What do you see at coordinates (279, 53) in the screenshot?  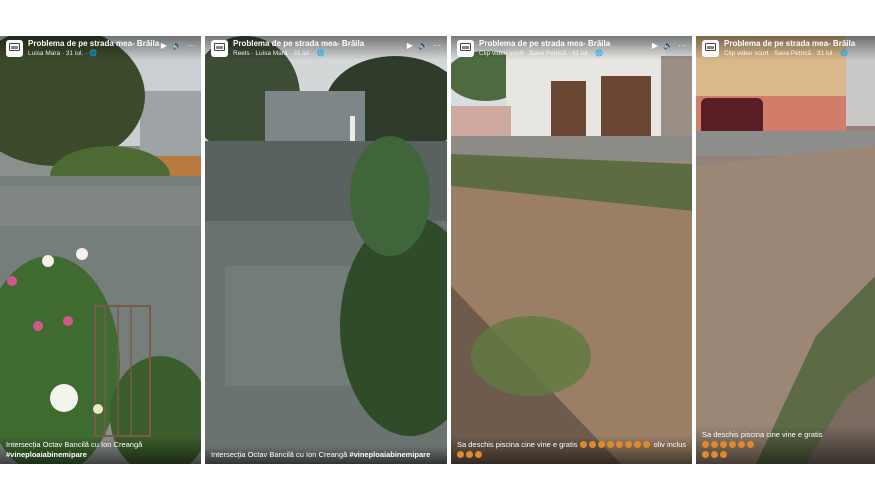 I see `post-meta: Reels · Luisa Mara · 31 iul. · 🌐` at bounding box center [279, 53].